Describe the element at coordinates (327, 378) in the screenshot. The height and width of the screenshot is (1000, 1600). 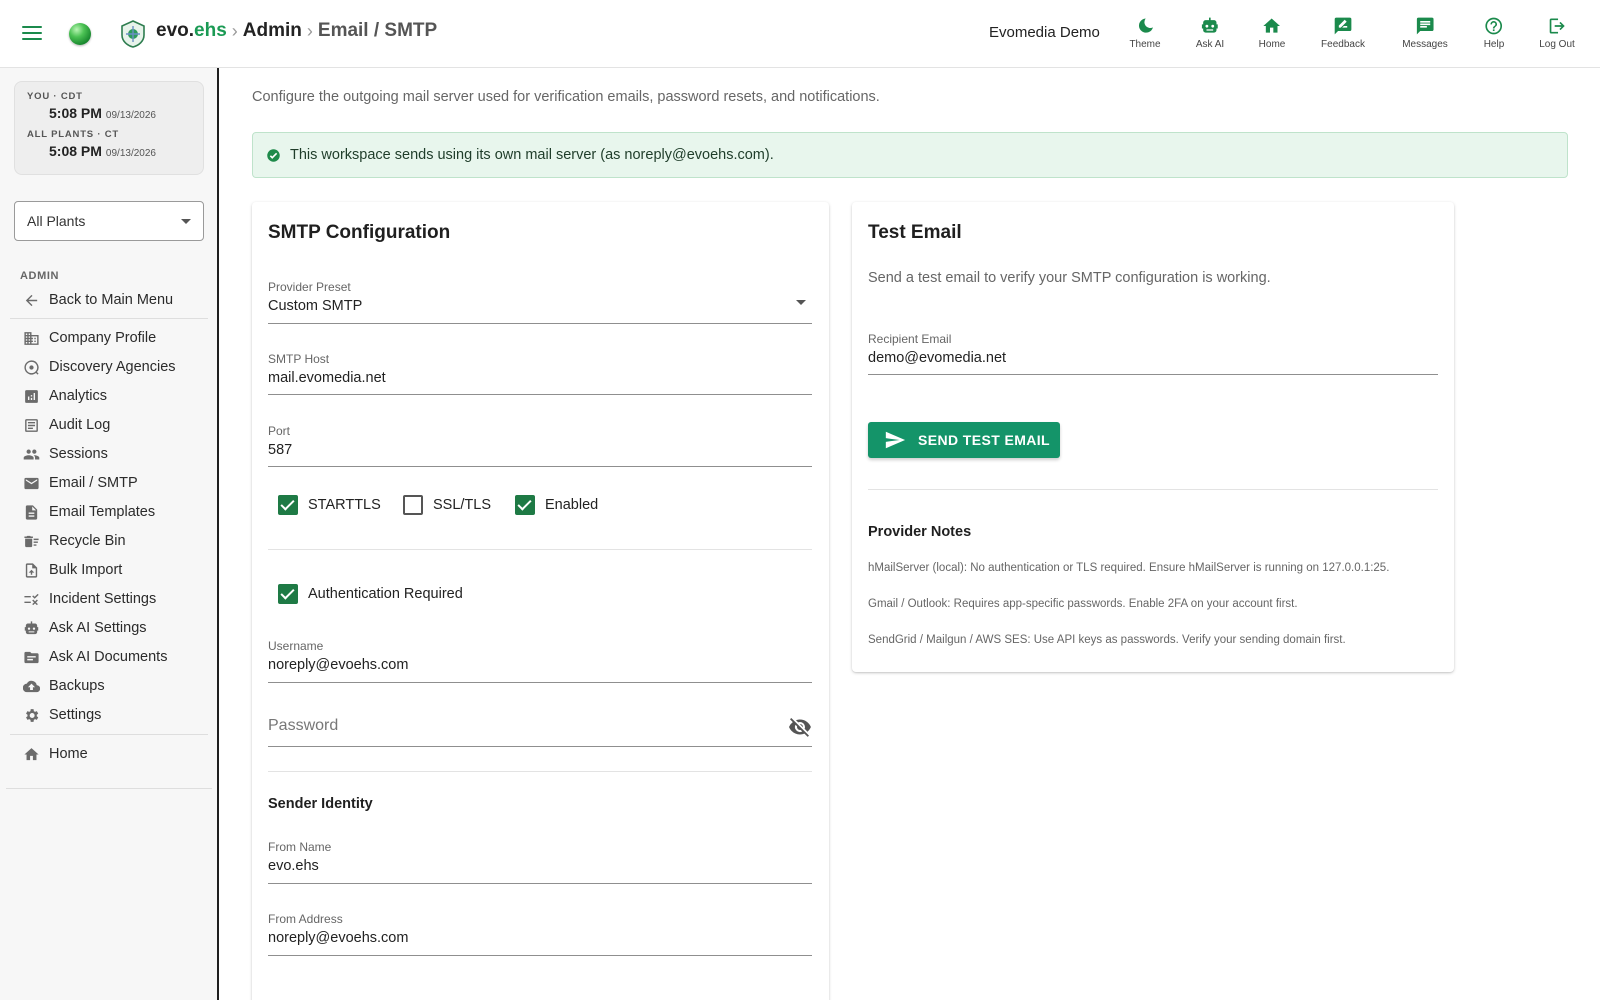
I see `smtp-host-value: mail.evomedia.net` at that location.